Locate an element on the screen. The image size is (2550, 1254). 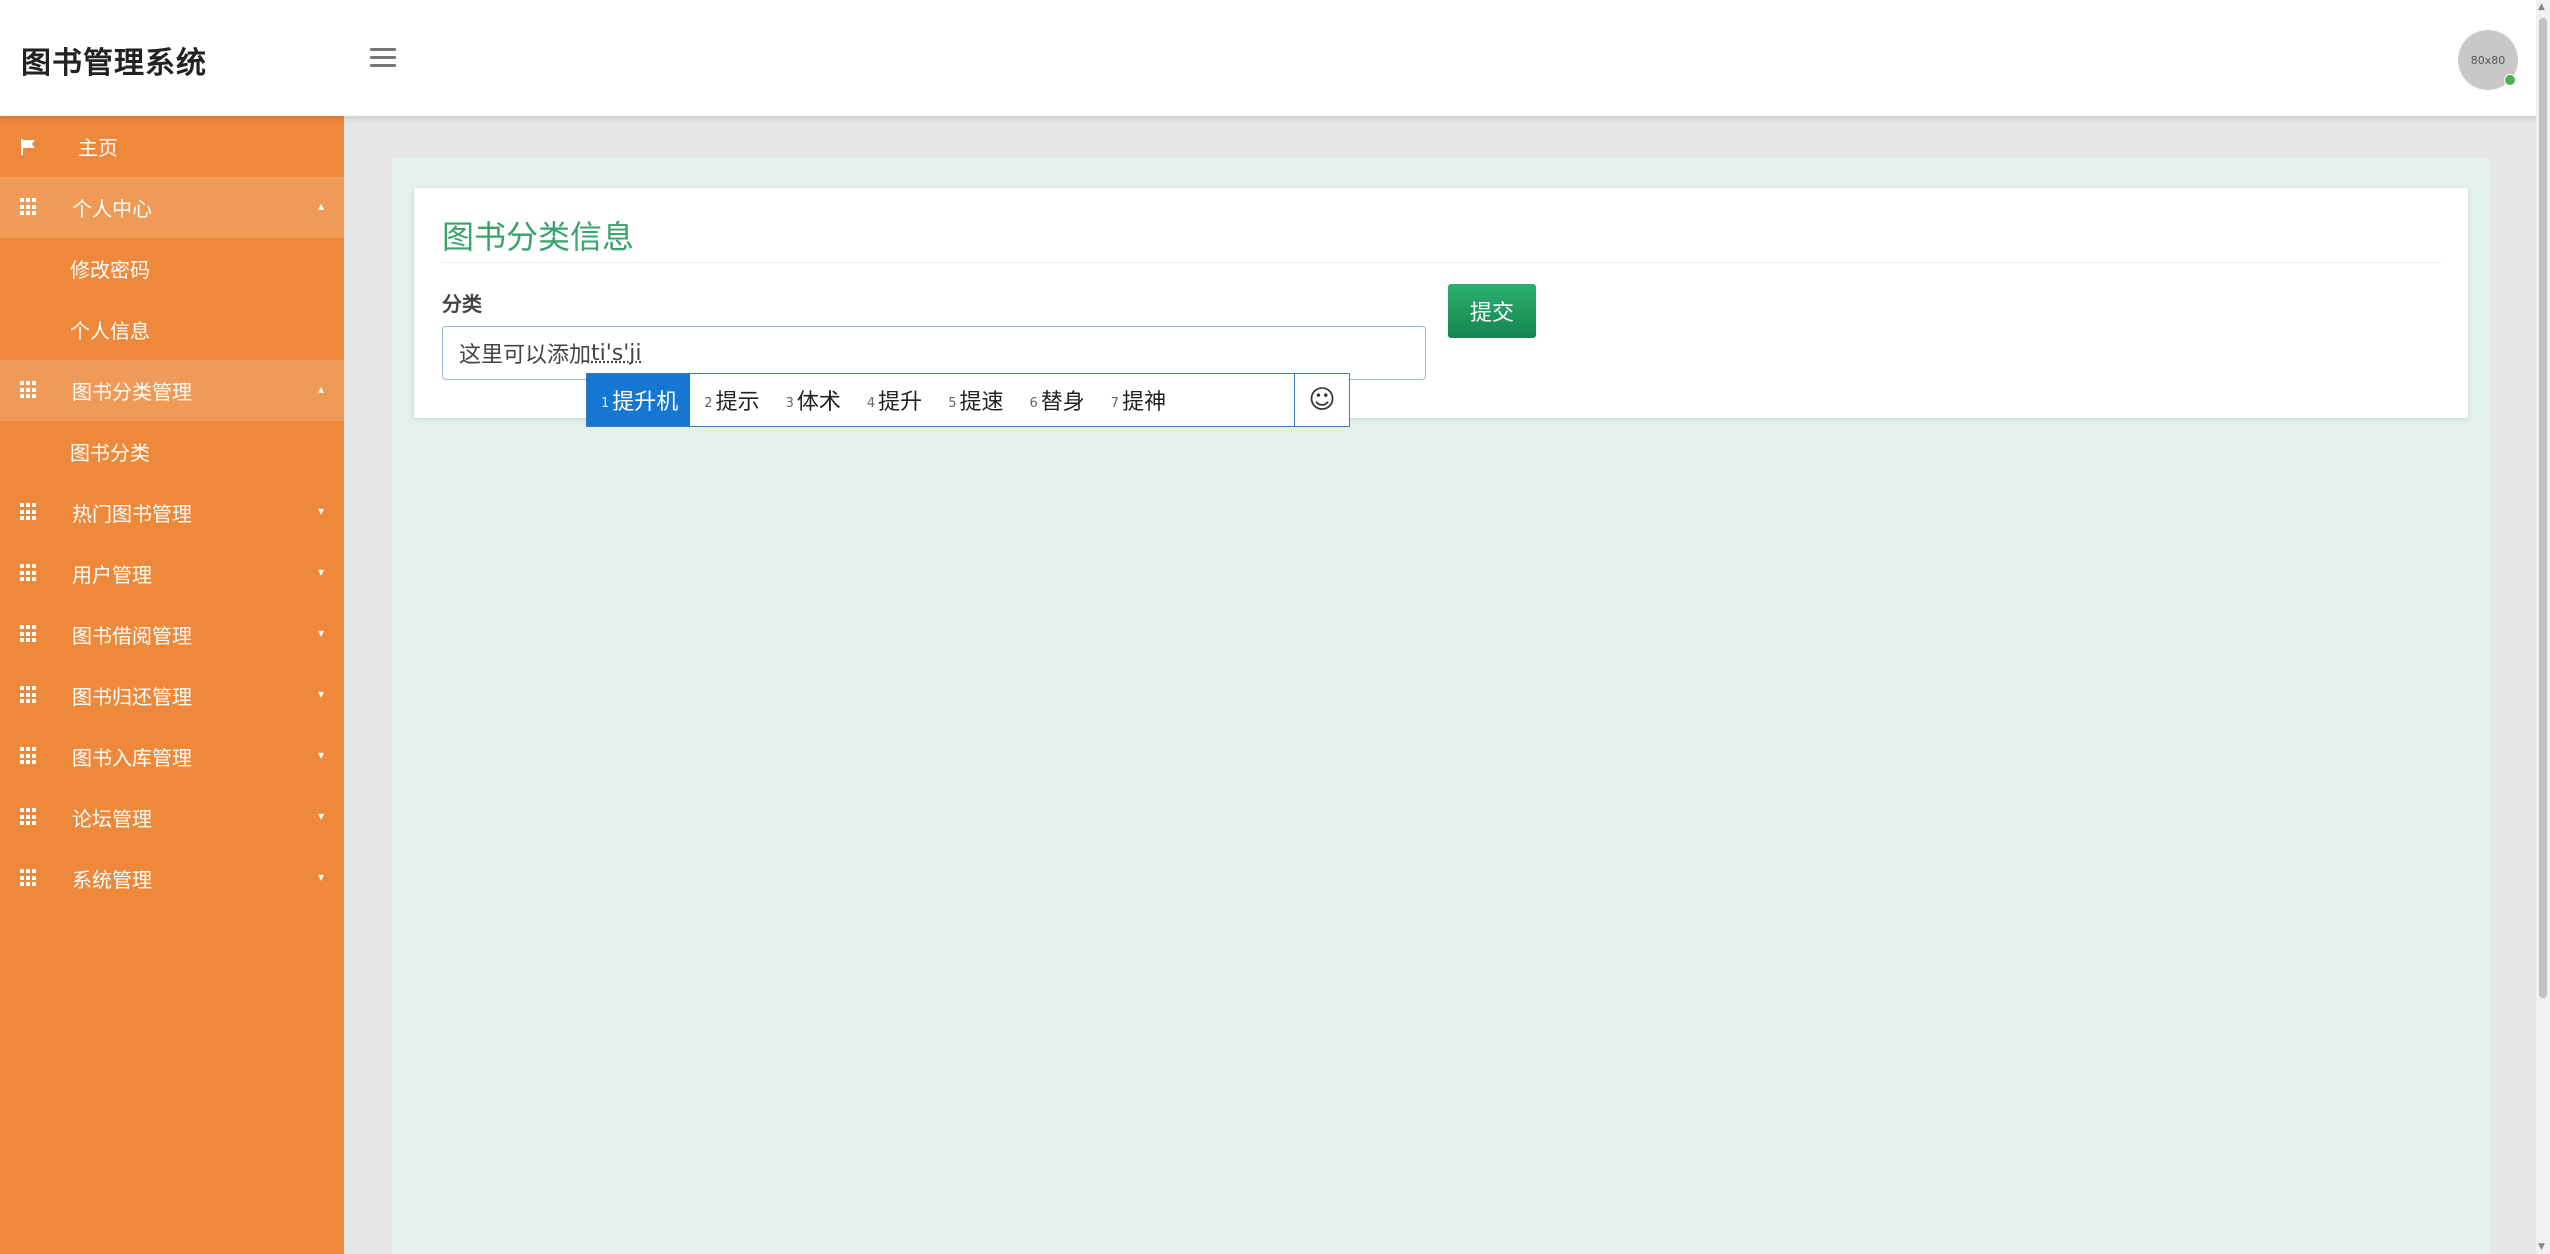
sidebar-item-system: 系统管理 ▾ is located at coordinates (172, 878).